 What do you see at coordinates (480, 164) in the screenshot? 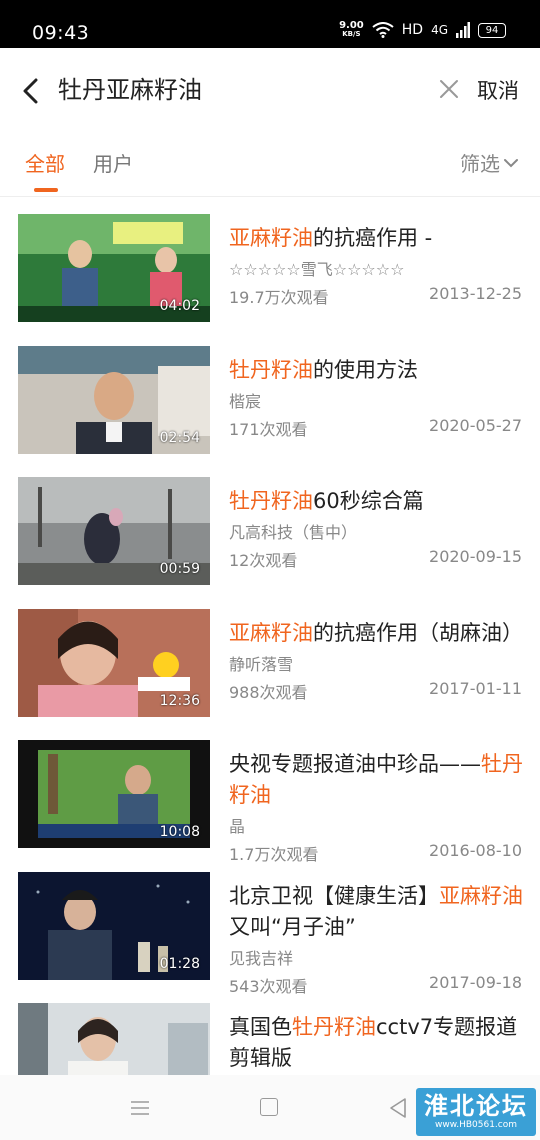
I see `filter-label: 筛选` at bounding box center [480, 164].